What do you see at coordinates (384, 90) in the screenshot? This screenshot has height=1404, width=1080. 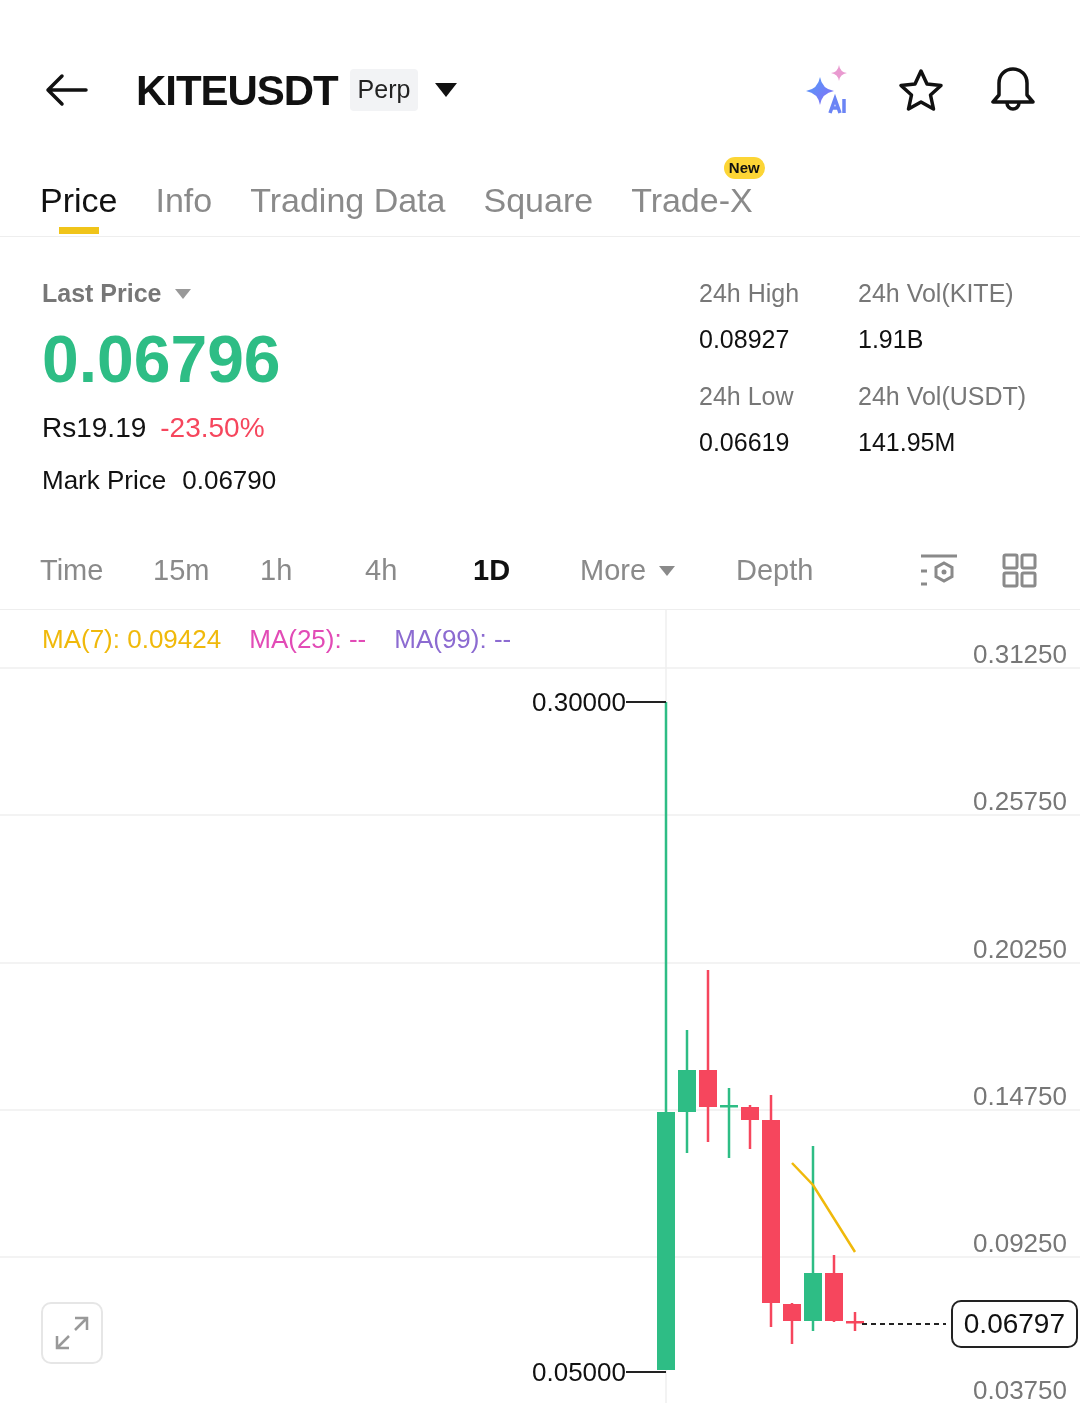 I see `contract-type-badge: Perp` at bounding box center [384, 90].